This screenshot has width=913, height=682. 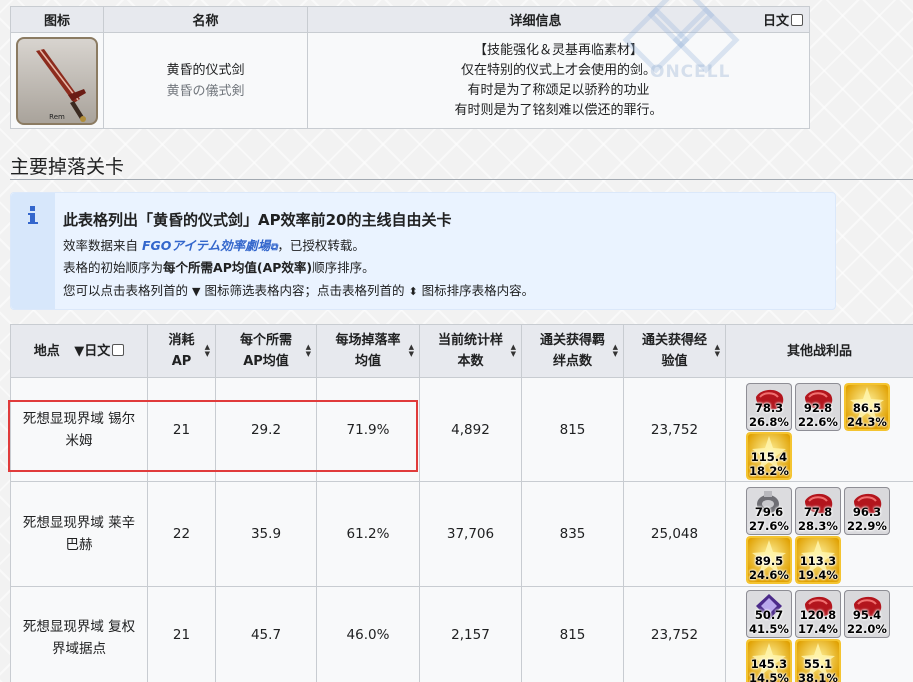 What do you see at coordinates (367, 361) in the screenshot?
I see `drop-rate-header-line-2: 均值` at bounding box center [367, 361].